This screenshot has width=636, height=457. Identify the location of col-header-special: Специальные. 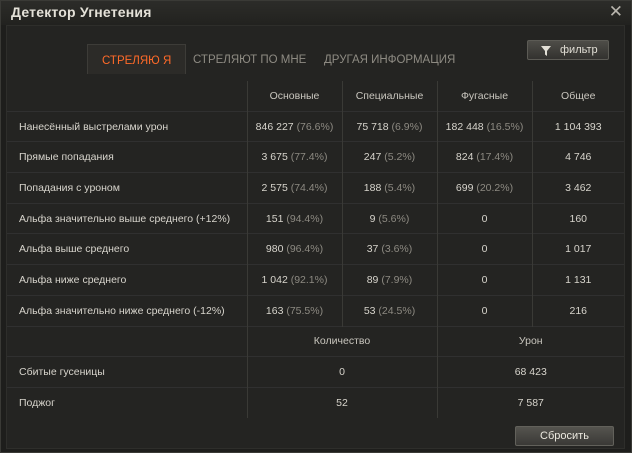
(389, 96).